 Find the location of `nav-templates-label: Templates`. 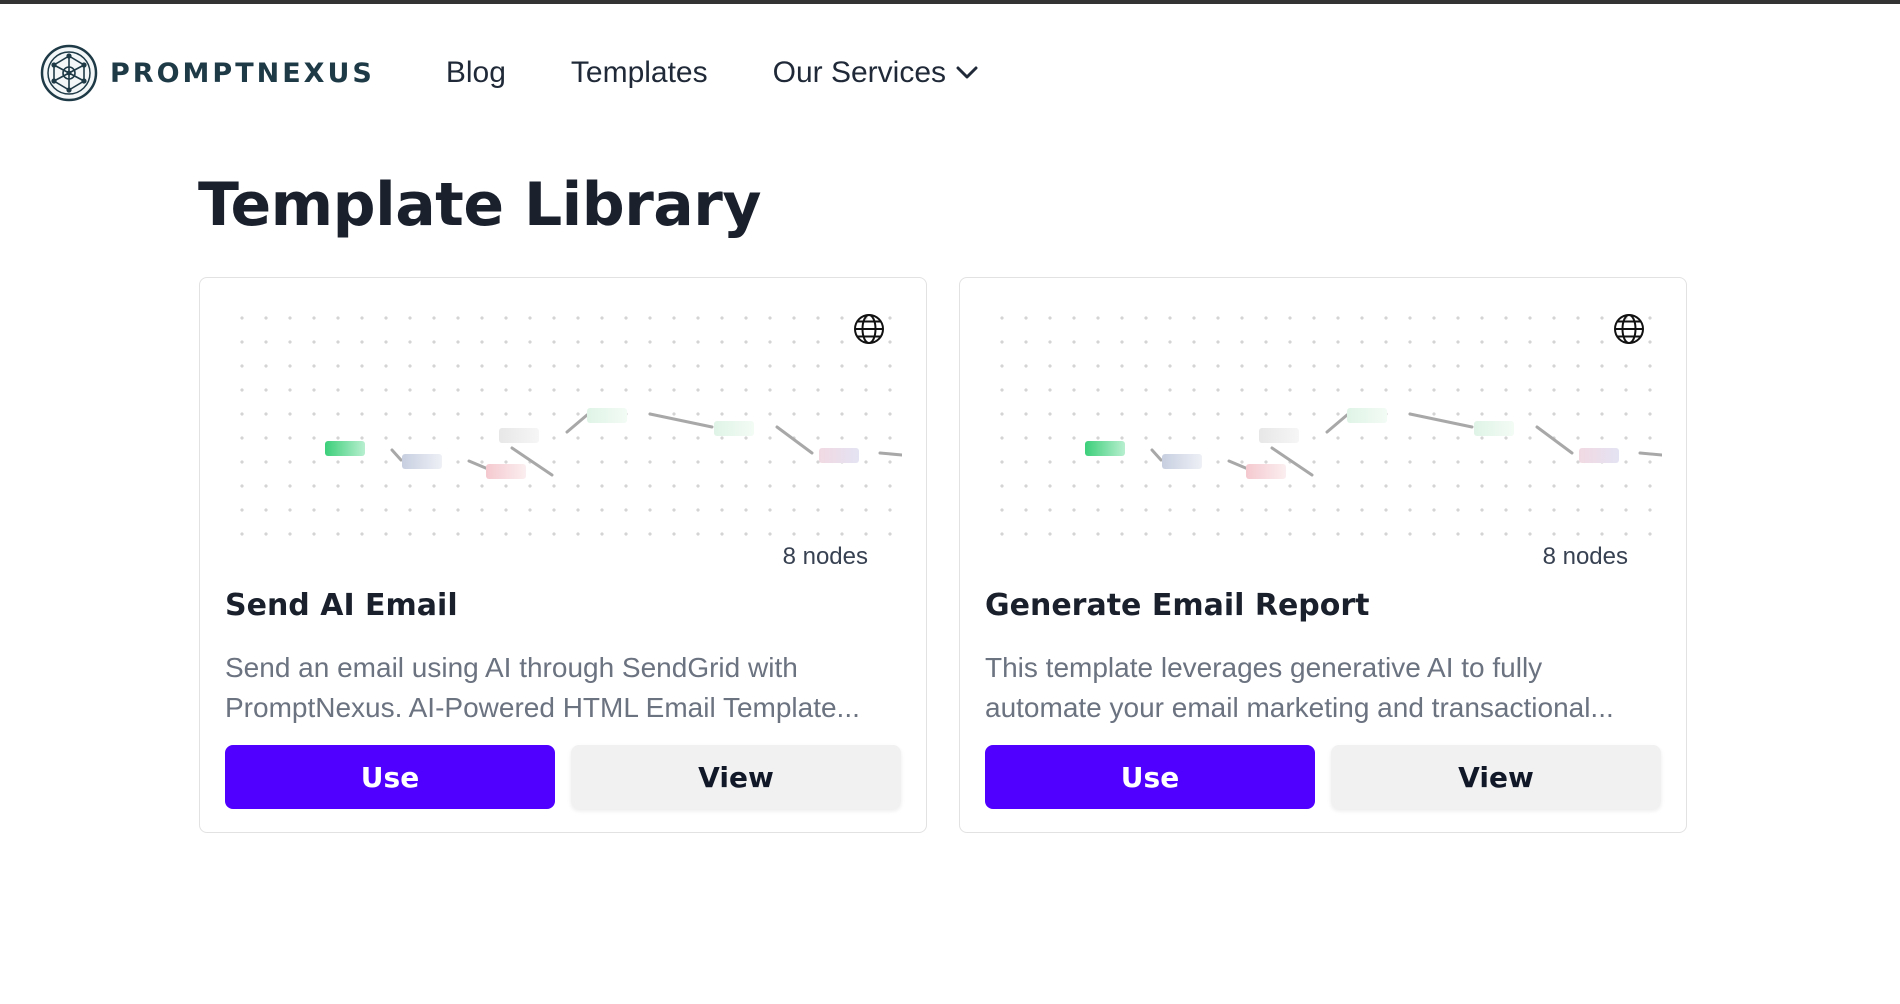

nav-templates-label: Templates is located at coordinates (639, 72).